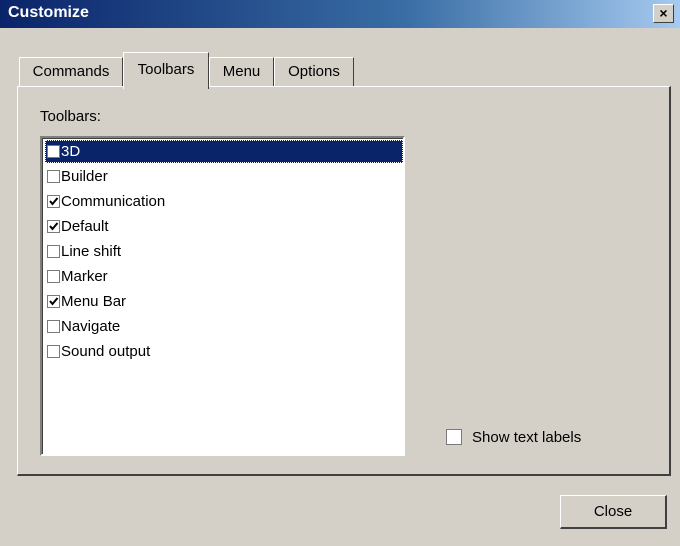 The width and height of the screenshot is (680, 546). Describe the element at coordinates (84, 176) in the screenshot. I see `toolbar-item-label: Builder` at that location.